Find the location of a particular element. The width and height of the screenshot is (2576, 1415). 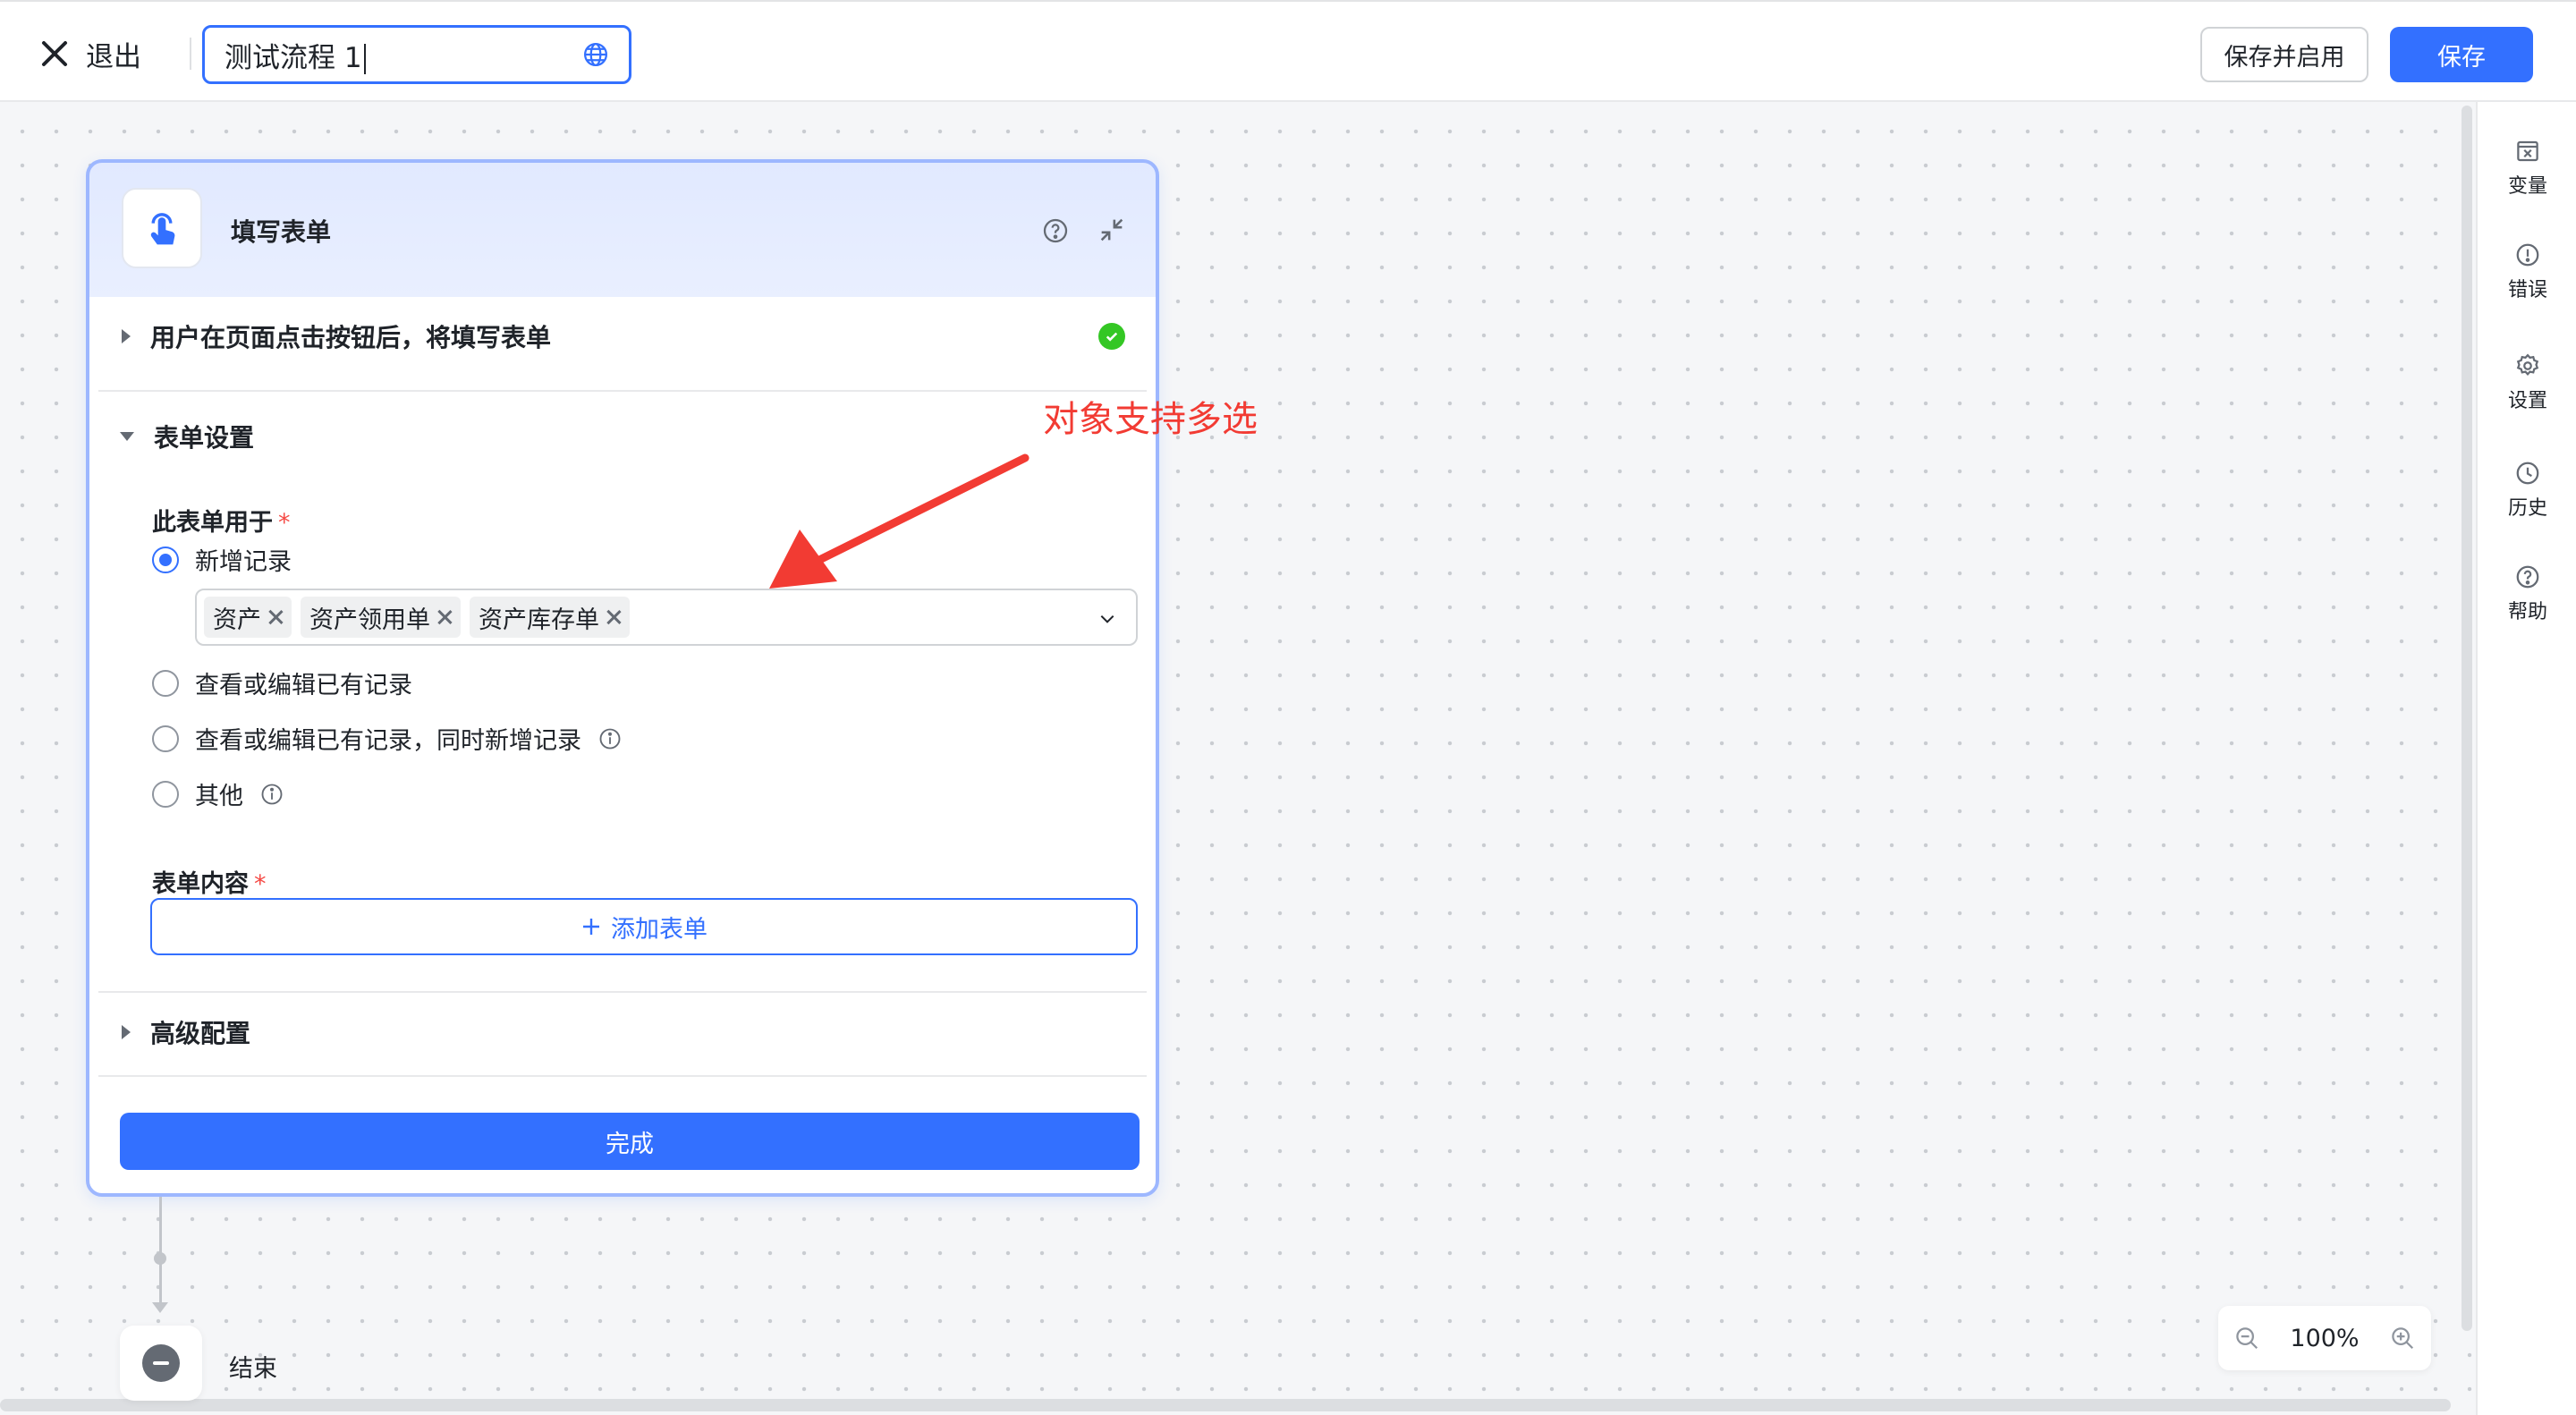

rail-label: 变量 is located at coordinates (2527, 187).